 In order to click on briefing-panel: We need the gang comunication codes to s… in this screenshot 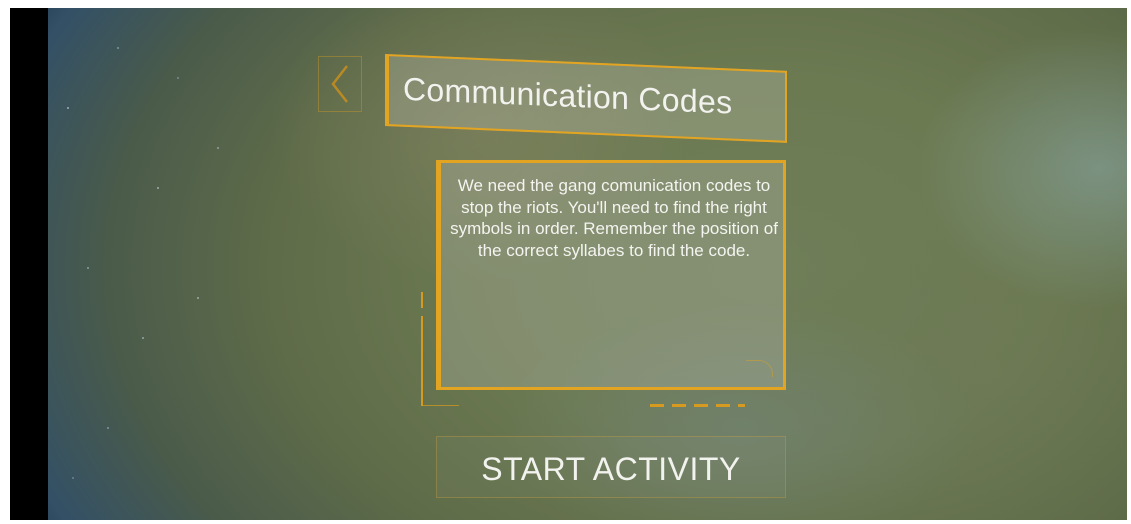, I will do `click(611, 275)`.